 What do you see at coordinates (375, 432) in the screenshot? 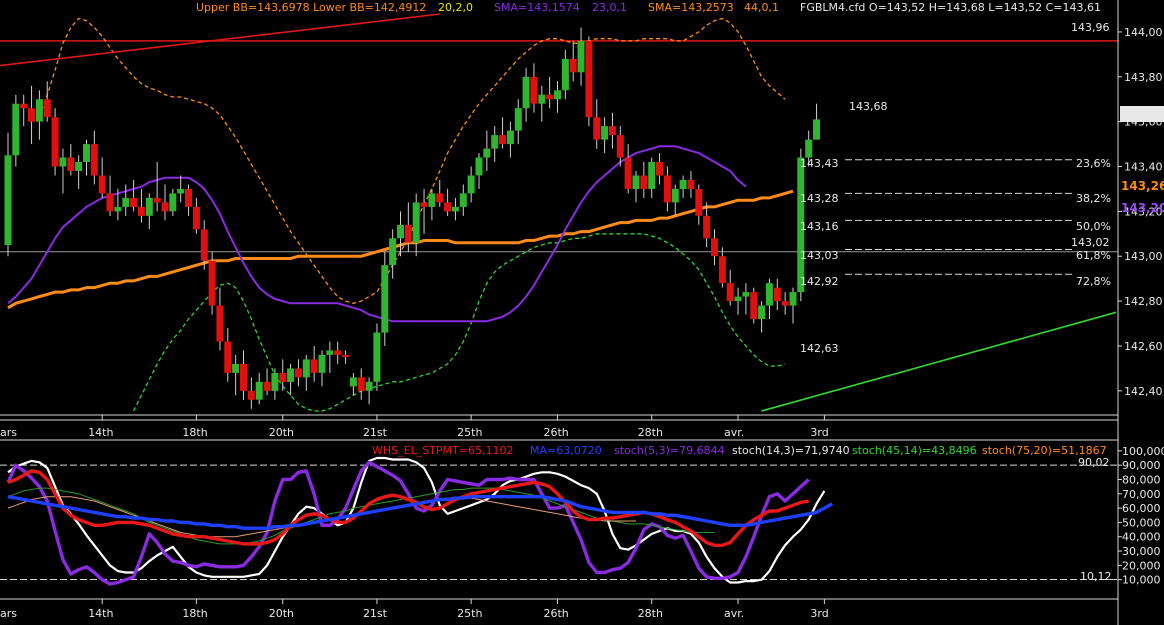
I see `time-label: 21st` at bounding box center [375, 432].